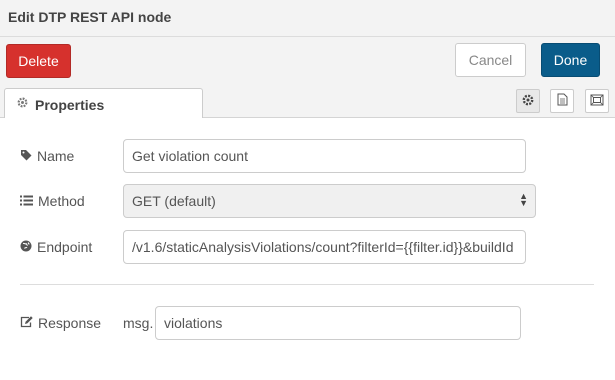  Describe the element at coordinates (38, 61) in the screenshot. I see `delete-button: Delete` at that location.